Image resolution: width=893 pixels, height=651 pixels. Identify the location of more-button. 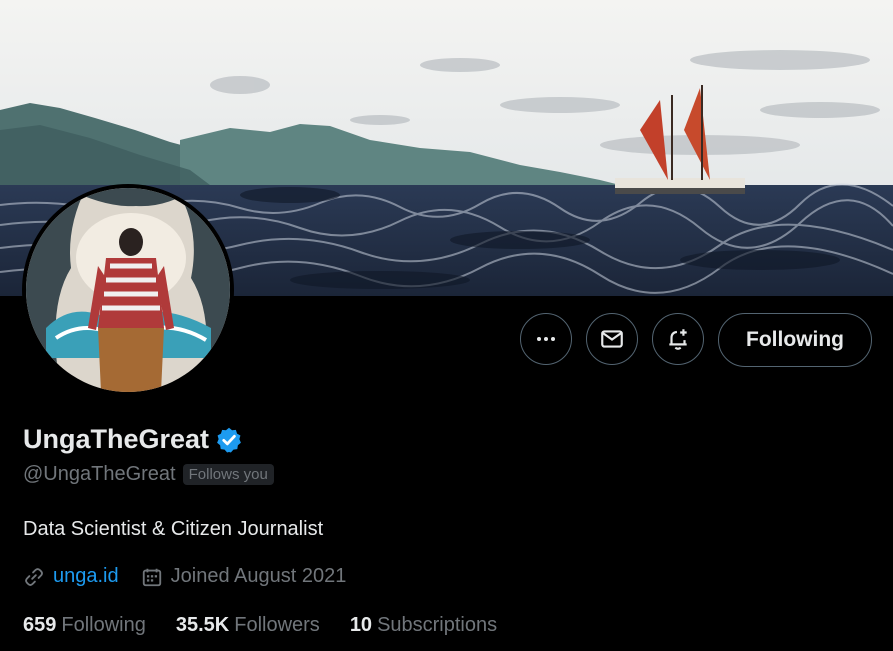
(546, 339).